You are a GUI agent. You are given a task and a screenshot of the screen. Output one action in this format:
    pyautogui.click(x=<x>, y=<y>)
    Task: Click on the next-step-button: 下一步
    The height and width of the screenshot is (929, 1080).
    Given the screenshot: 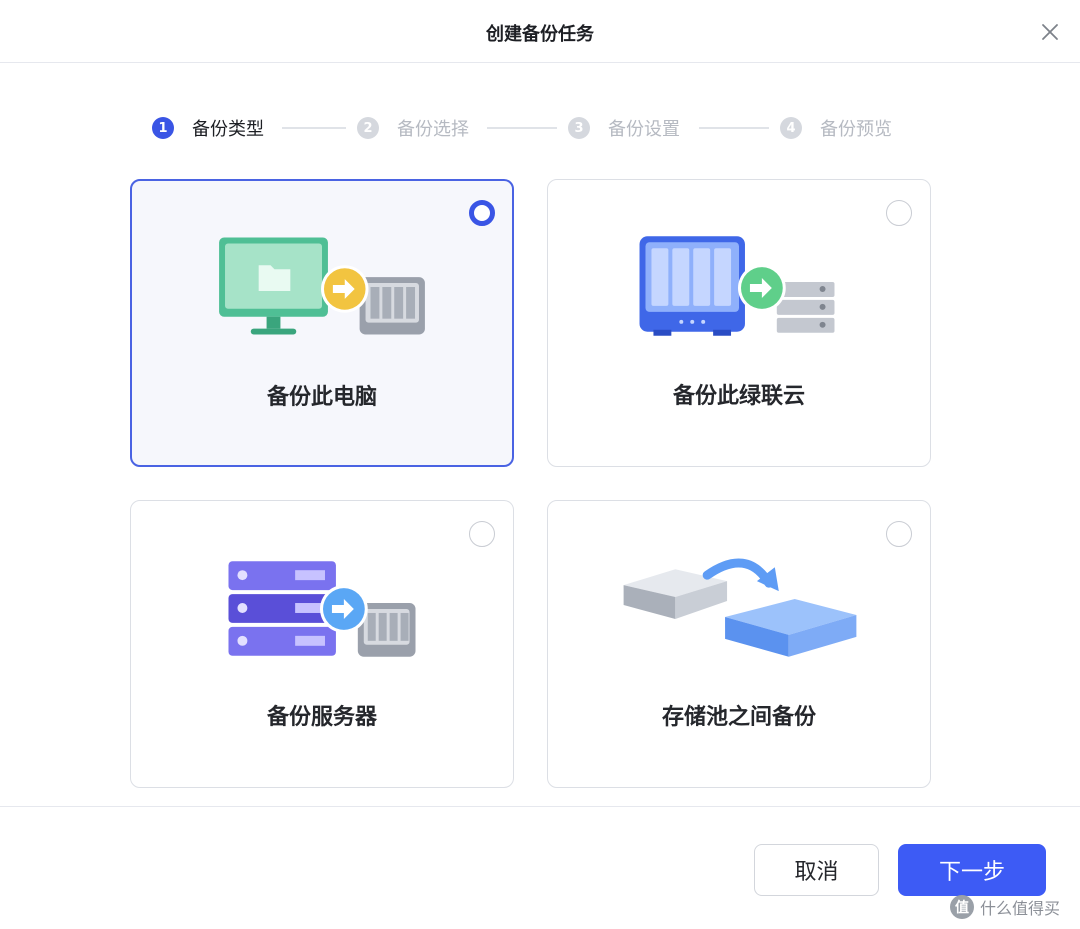 What is the action you would take?
    pyautogui.click(x=972, y=870)
    